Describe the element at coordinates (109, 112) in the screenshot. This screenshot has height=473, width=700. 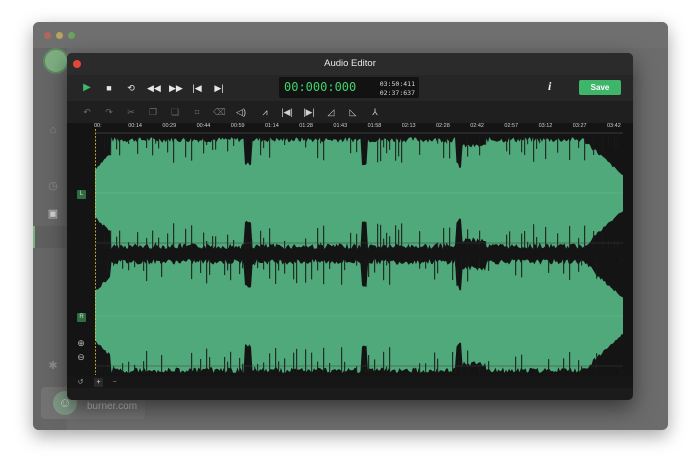
I see `redo-icon: ↷` at that location.